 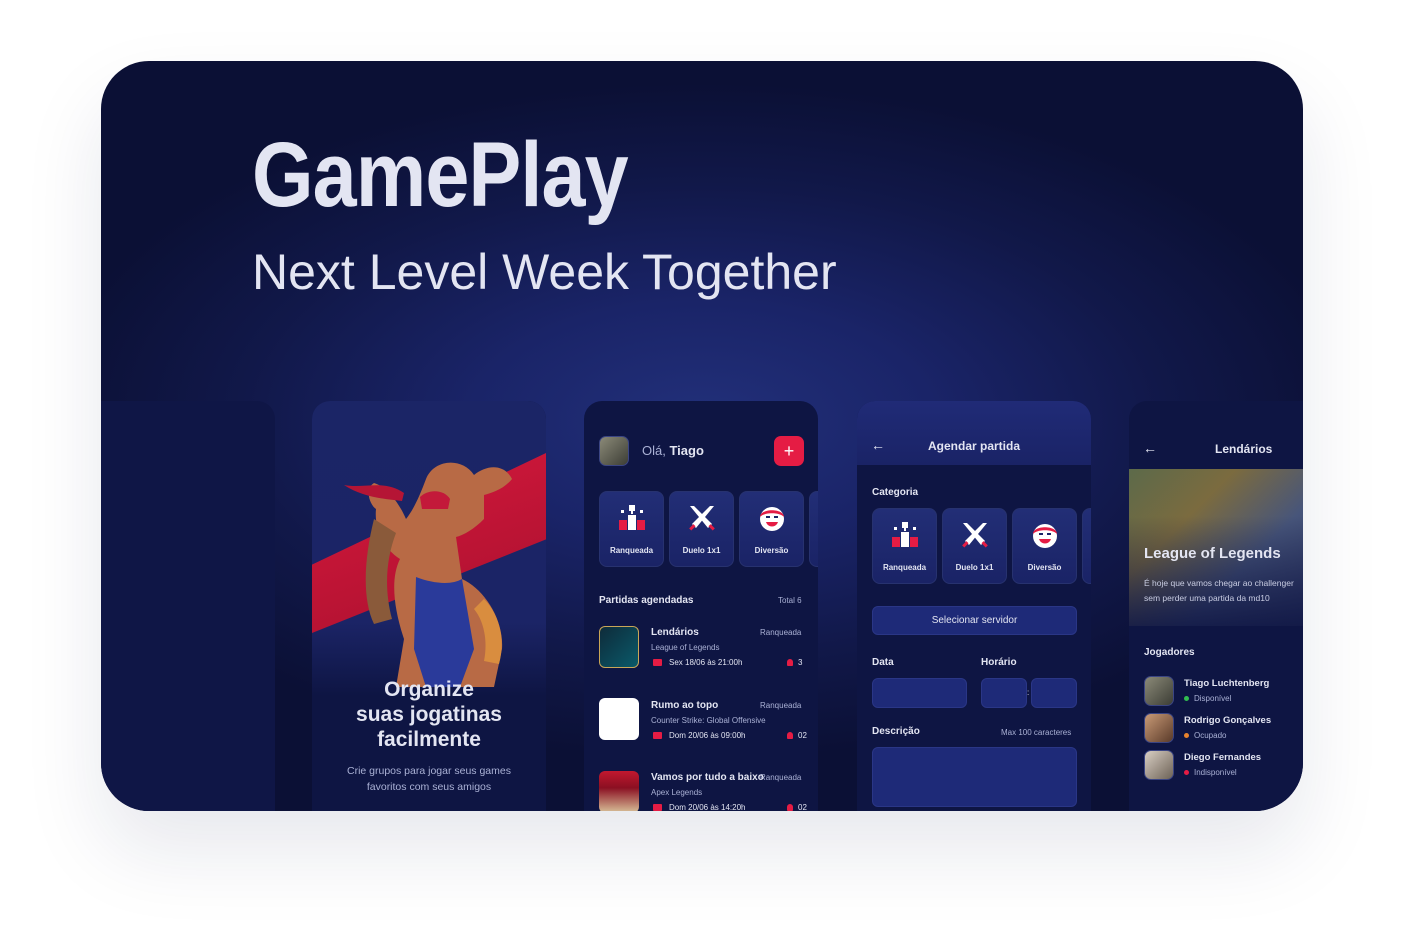 What do you see at coordinates (1054, 693) in the screenshot?
I see `minute-input` at bounding box center [1054, 693].